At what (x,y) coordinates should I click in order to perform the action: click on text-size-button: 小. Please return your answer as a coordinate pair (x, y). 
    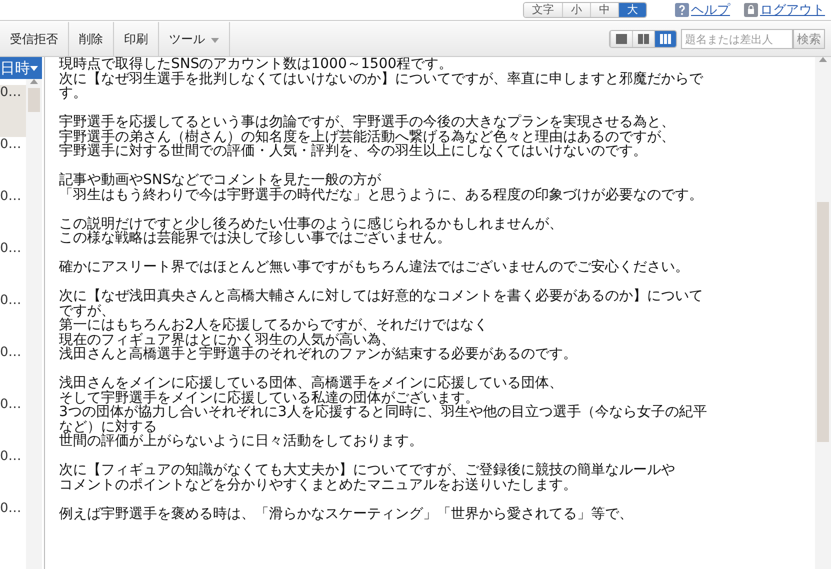
    Looking at the image, I should click on (576, 10).